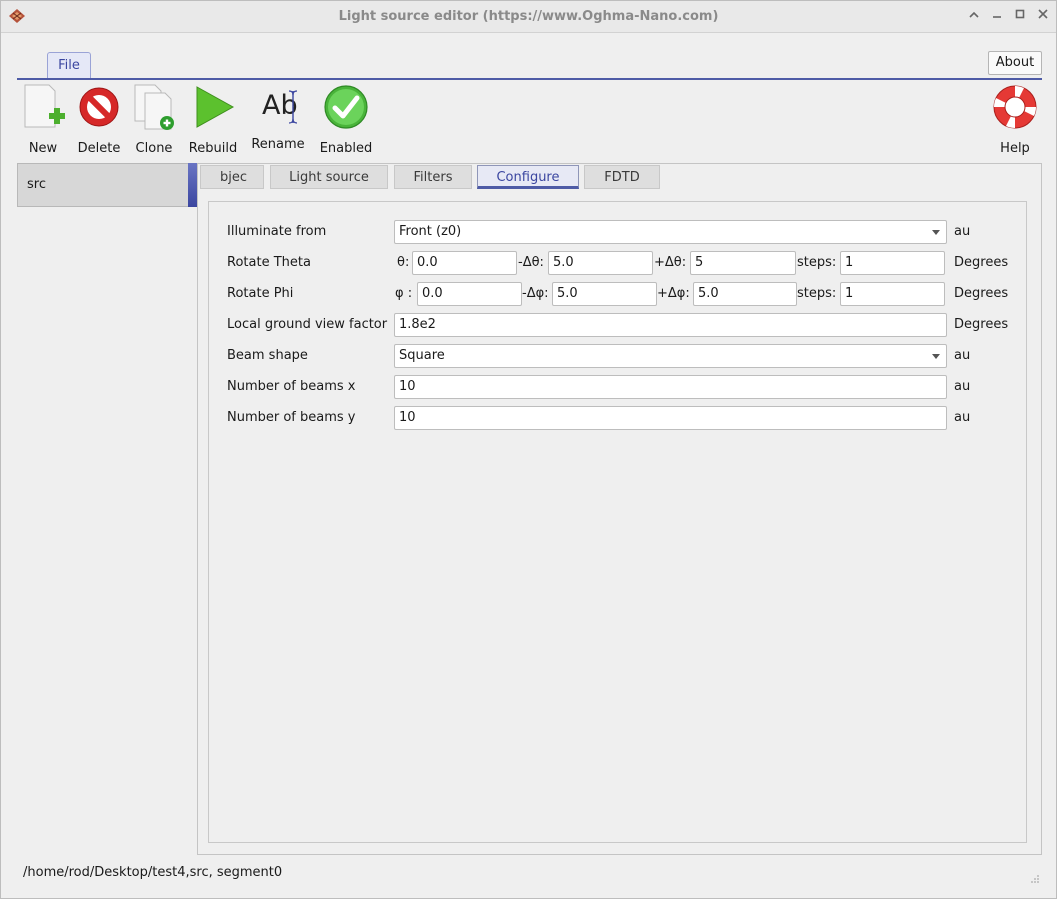  I want to click on tab-file: File, so click(69, 65).